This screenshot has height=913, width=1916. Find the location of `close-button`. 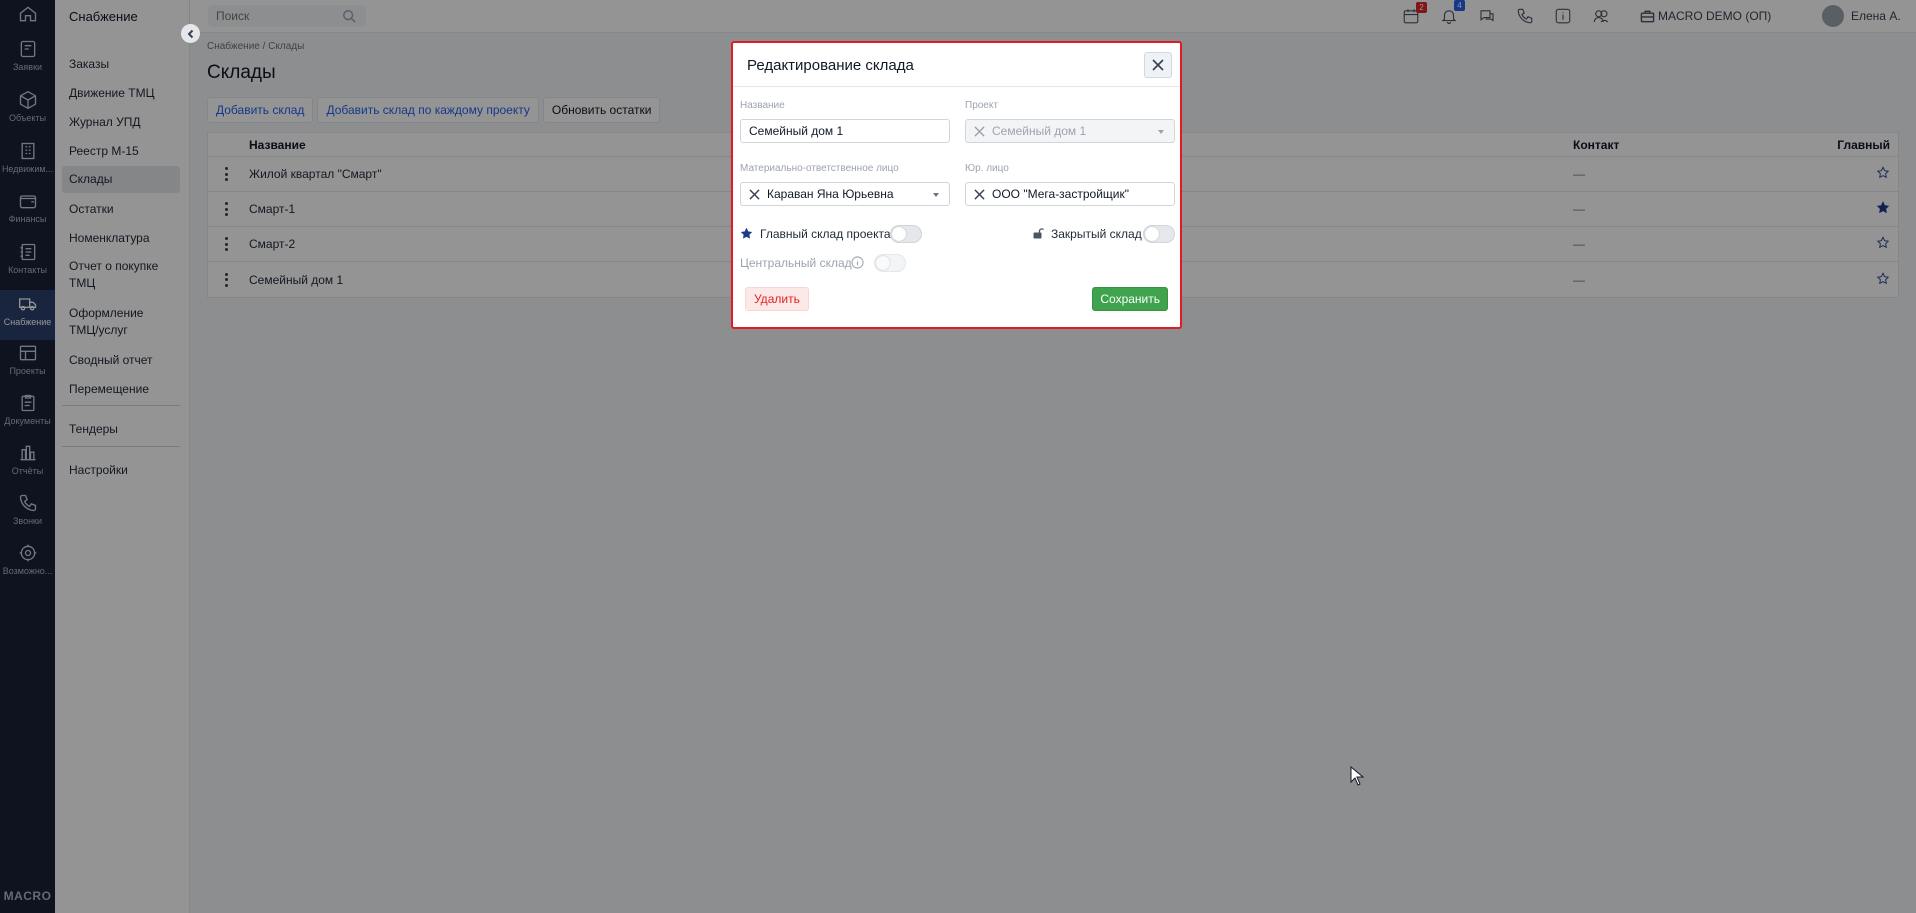

close-button is located at coordinates (1158, 65).